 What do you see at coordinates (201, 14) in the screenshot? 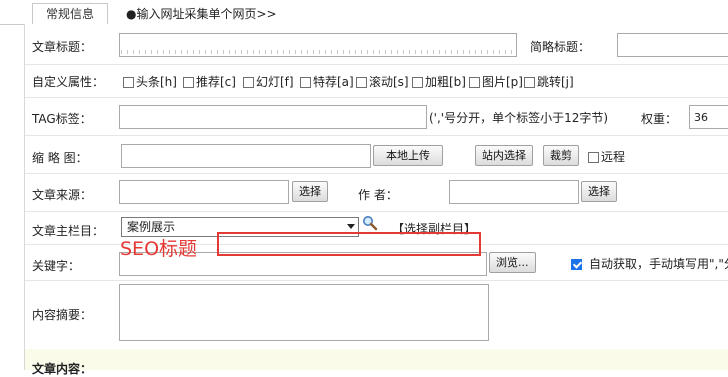
I see `tab-collect-webpage: ●输入网址采集单个网页>>` at bounding box center [201, 14].